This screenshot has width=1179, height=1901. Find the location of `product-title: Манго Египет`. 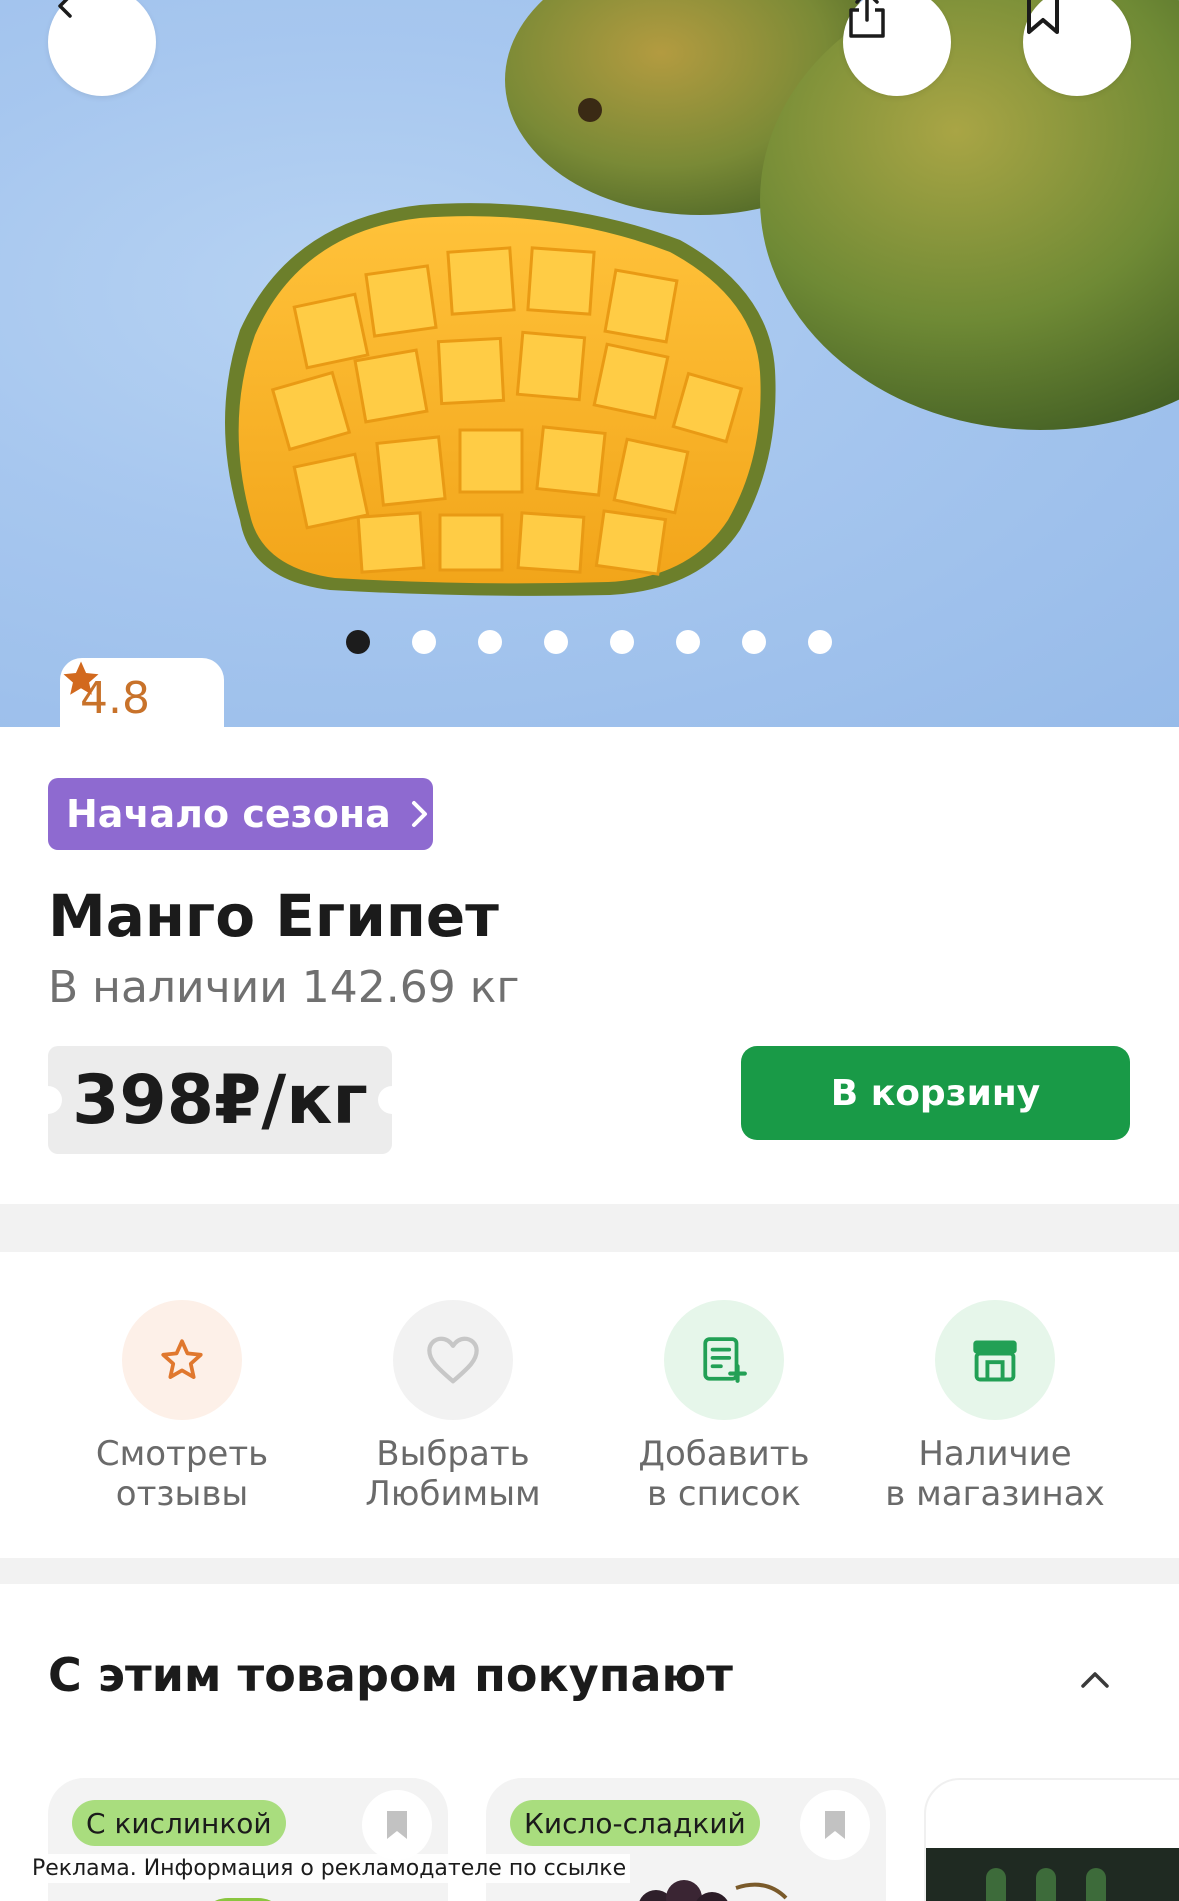

product-title: Манго Египет is located at coordinates (273, 916).